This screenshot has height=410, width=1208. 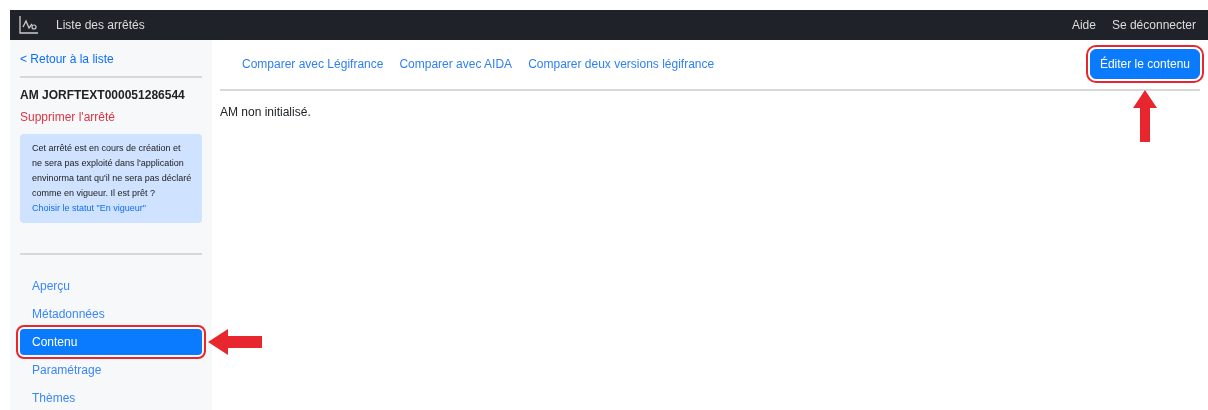 I want to click on compare-link: Comparer avec AIDA, so click(x=456, y=64).